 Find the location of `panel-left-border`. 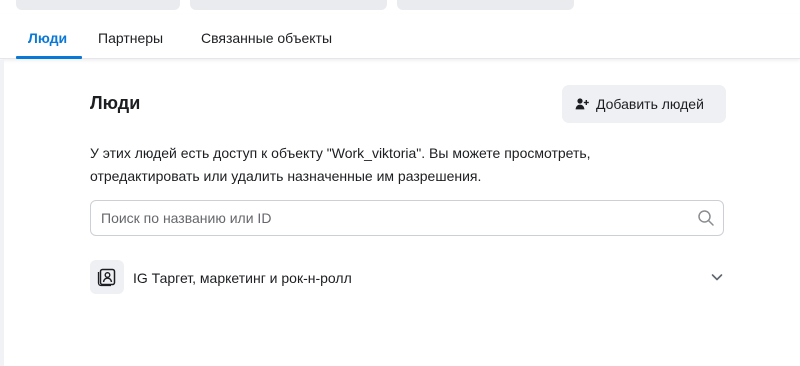

panel-left-border is located at coordinates (2, 213).